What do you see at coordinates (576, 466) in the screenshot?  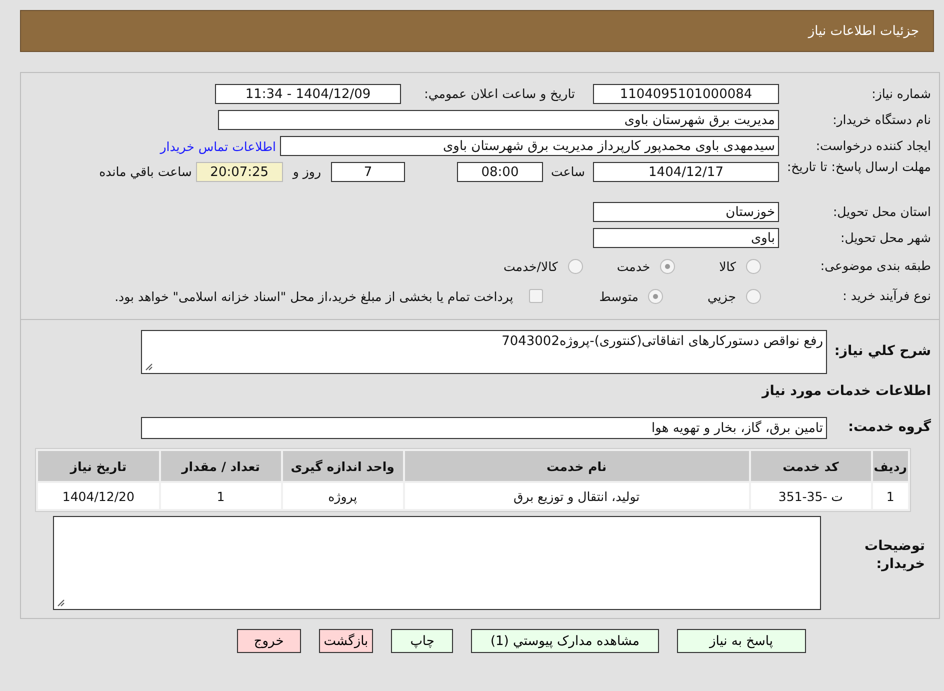 I see `column-header: نام خدمت` at bounding box center [576, 466].